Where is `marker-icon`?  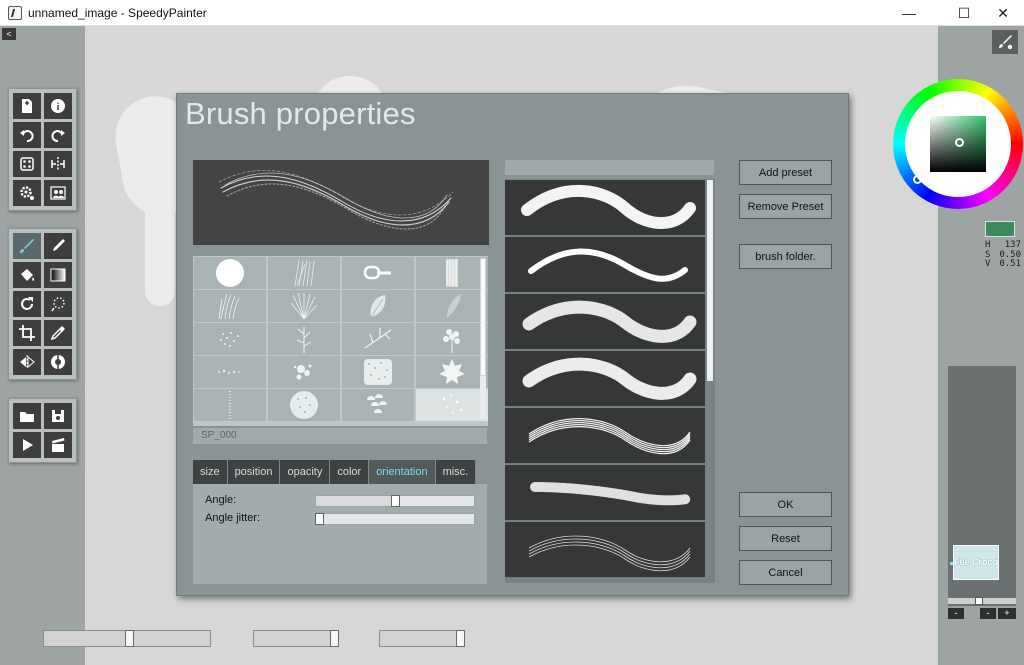
marker-icon is located at coordinates (58, 246).